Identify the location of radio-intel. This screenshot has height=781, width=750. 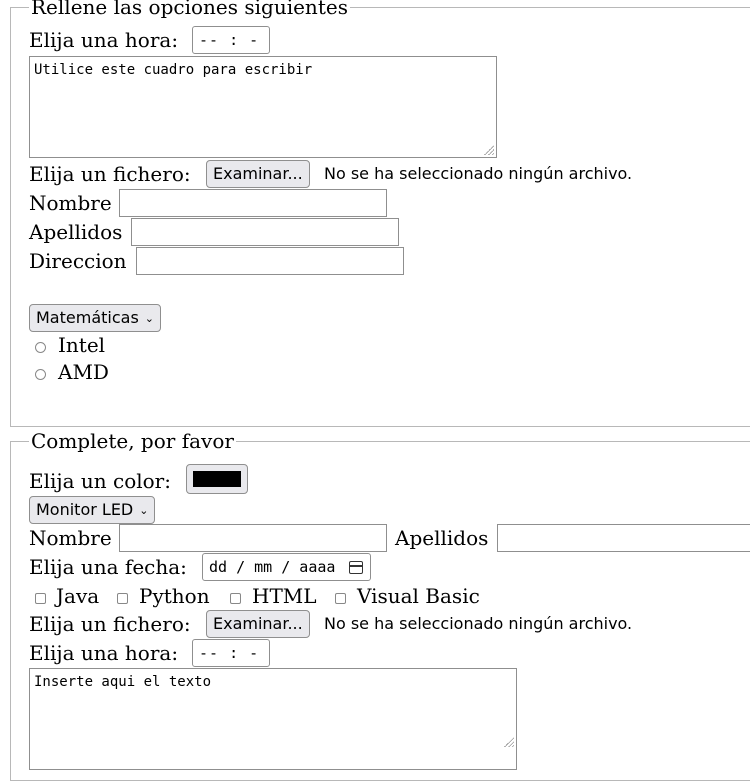
(40, 347).